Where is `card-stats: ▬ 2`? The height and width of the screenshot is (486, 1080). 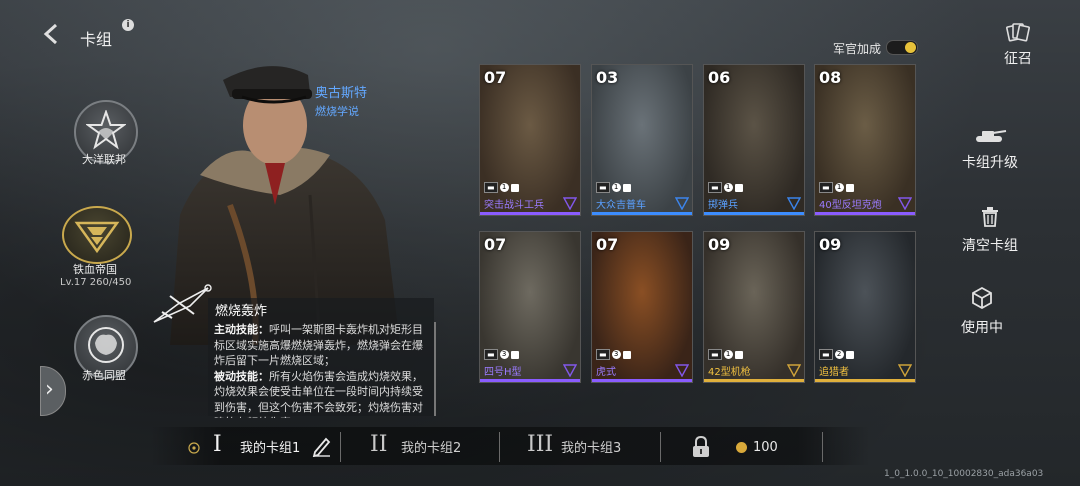 card-stats: ▬ 2 is located at coordinates (836, 354).